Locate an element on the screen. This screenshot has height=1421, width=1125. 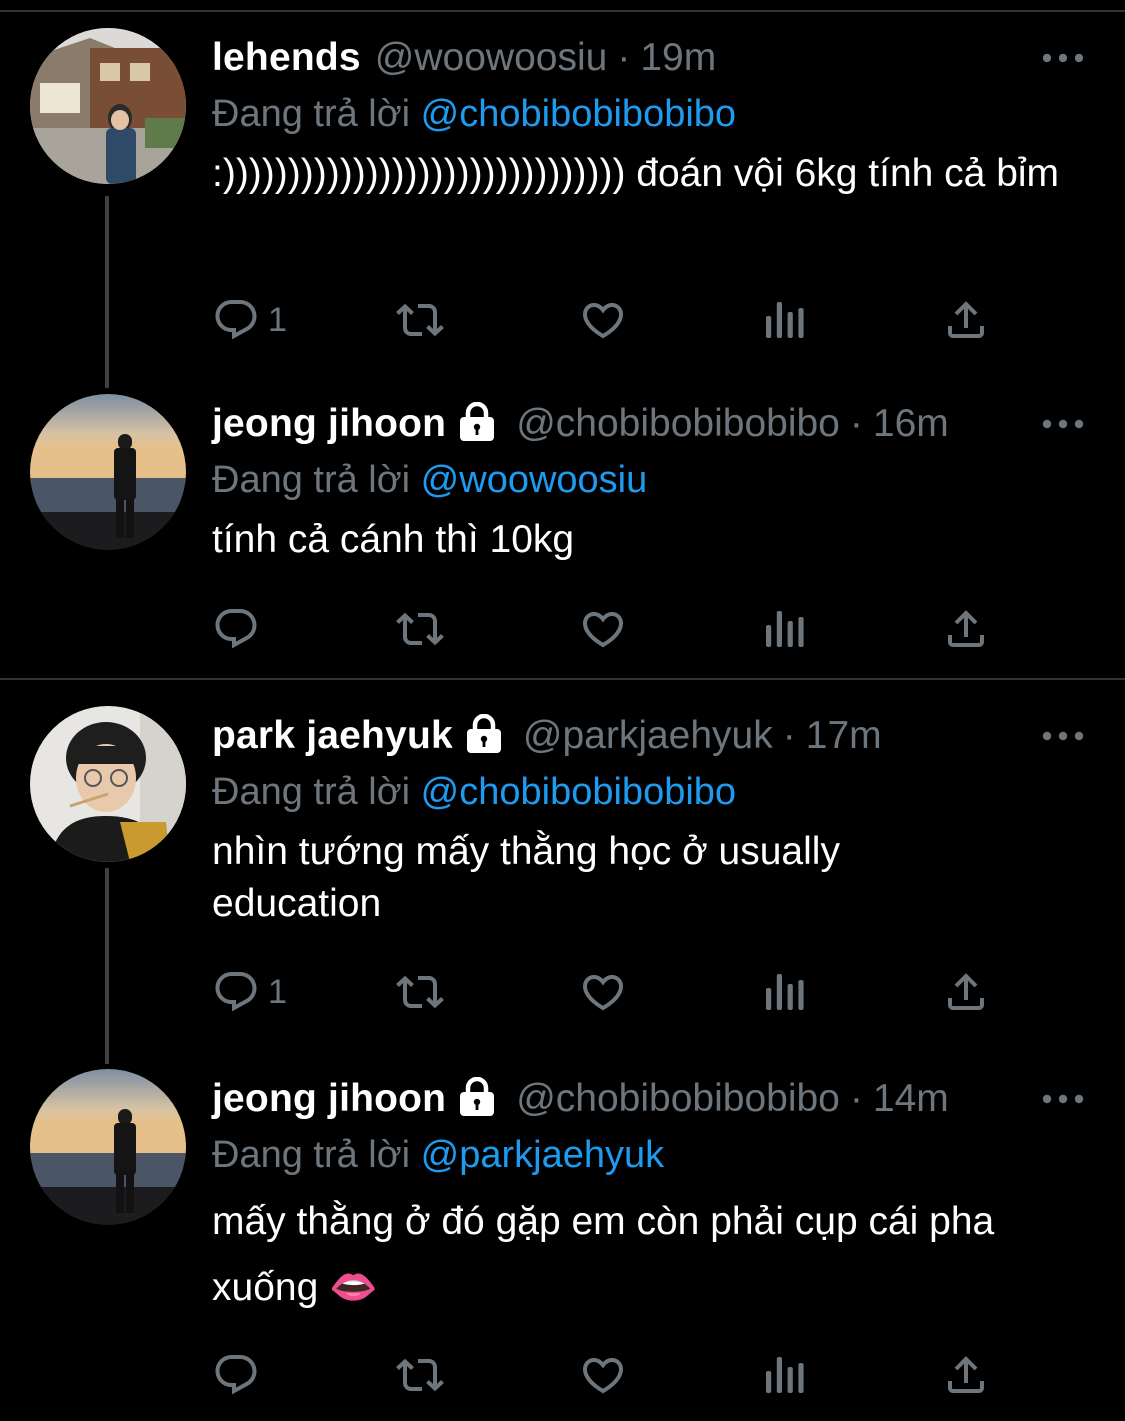
replying-to: Đang trả lời @woowoosiu is located at coordinates (648, 480).